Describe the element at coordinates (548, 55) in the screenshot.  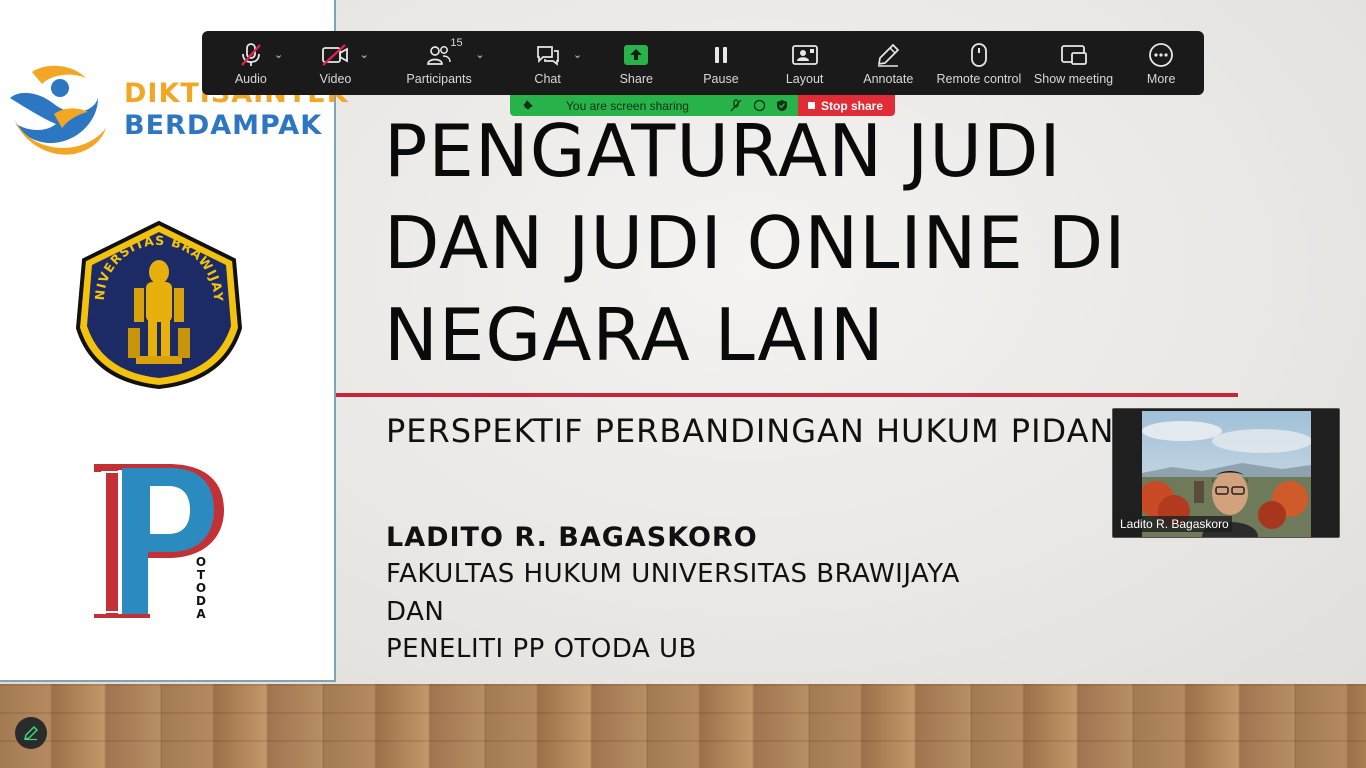
I see `chat-bubble-icon` at that location.